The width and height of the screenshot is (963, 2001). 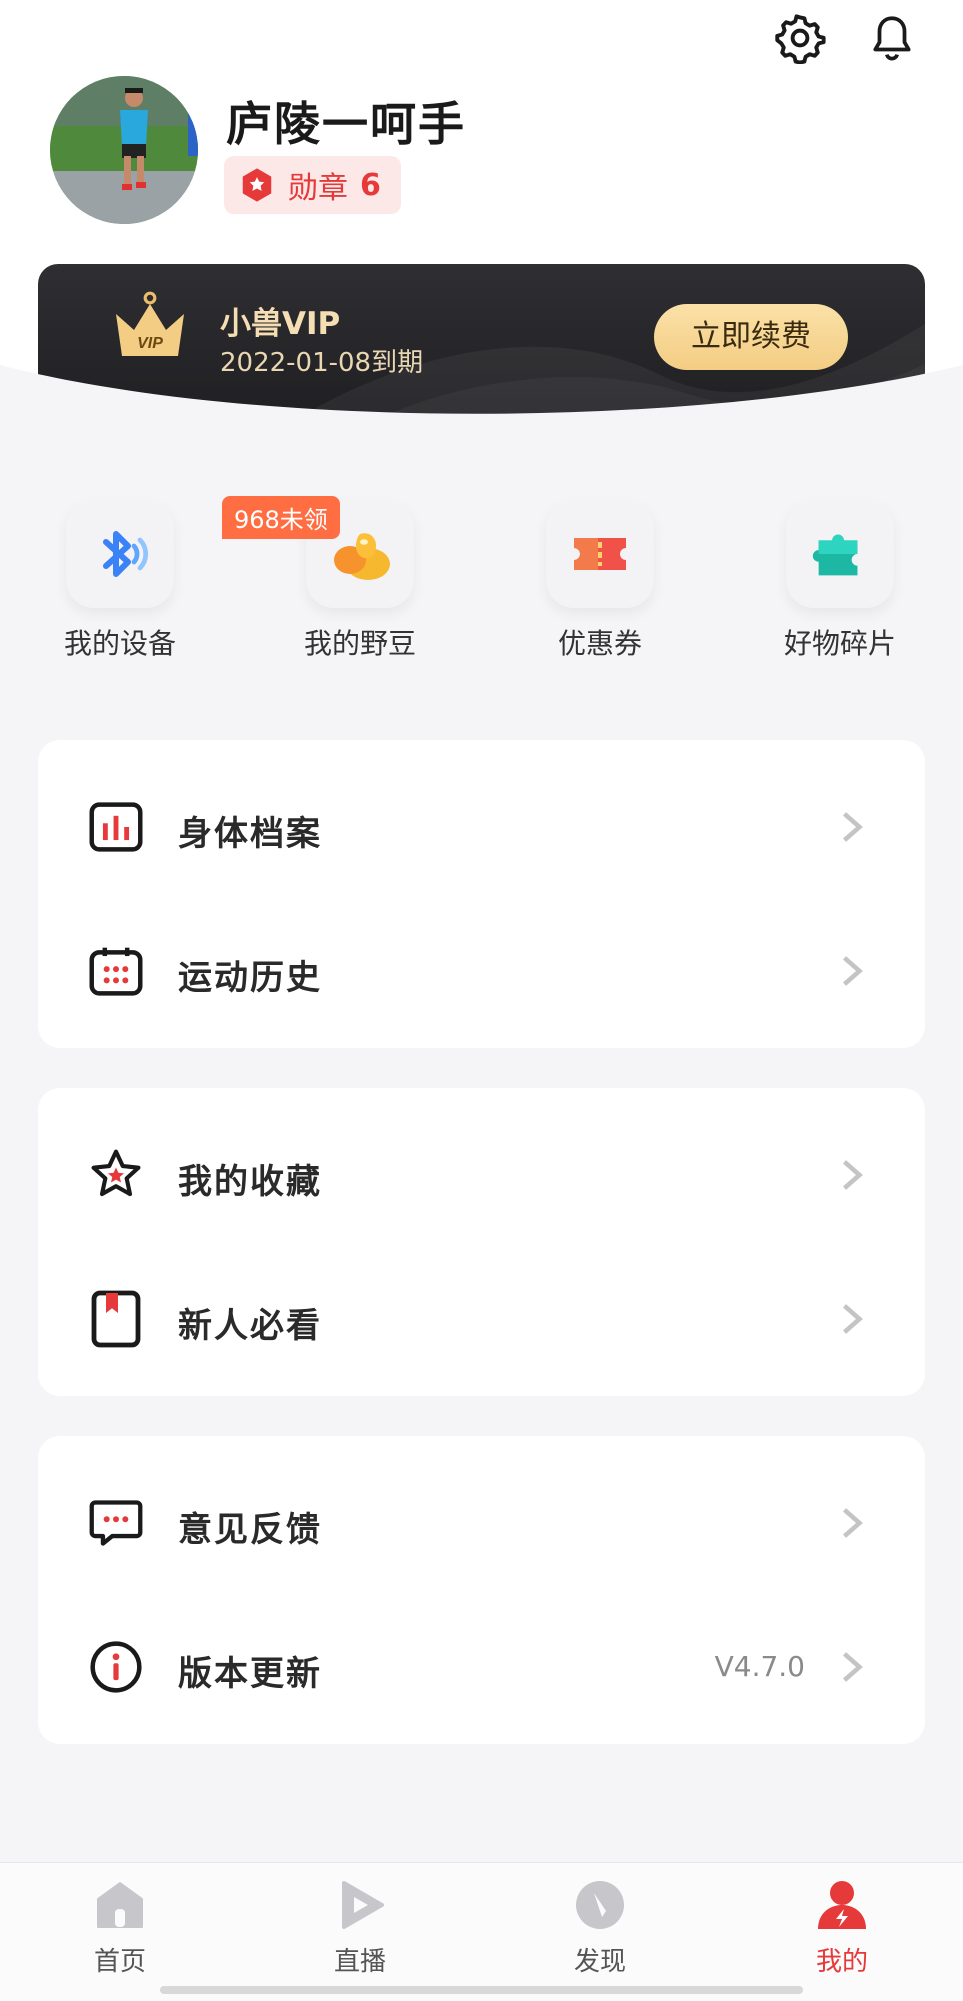 I want to click on menu-label: 意见反馈, so click(x=250, y=1530).